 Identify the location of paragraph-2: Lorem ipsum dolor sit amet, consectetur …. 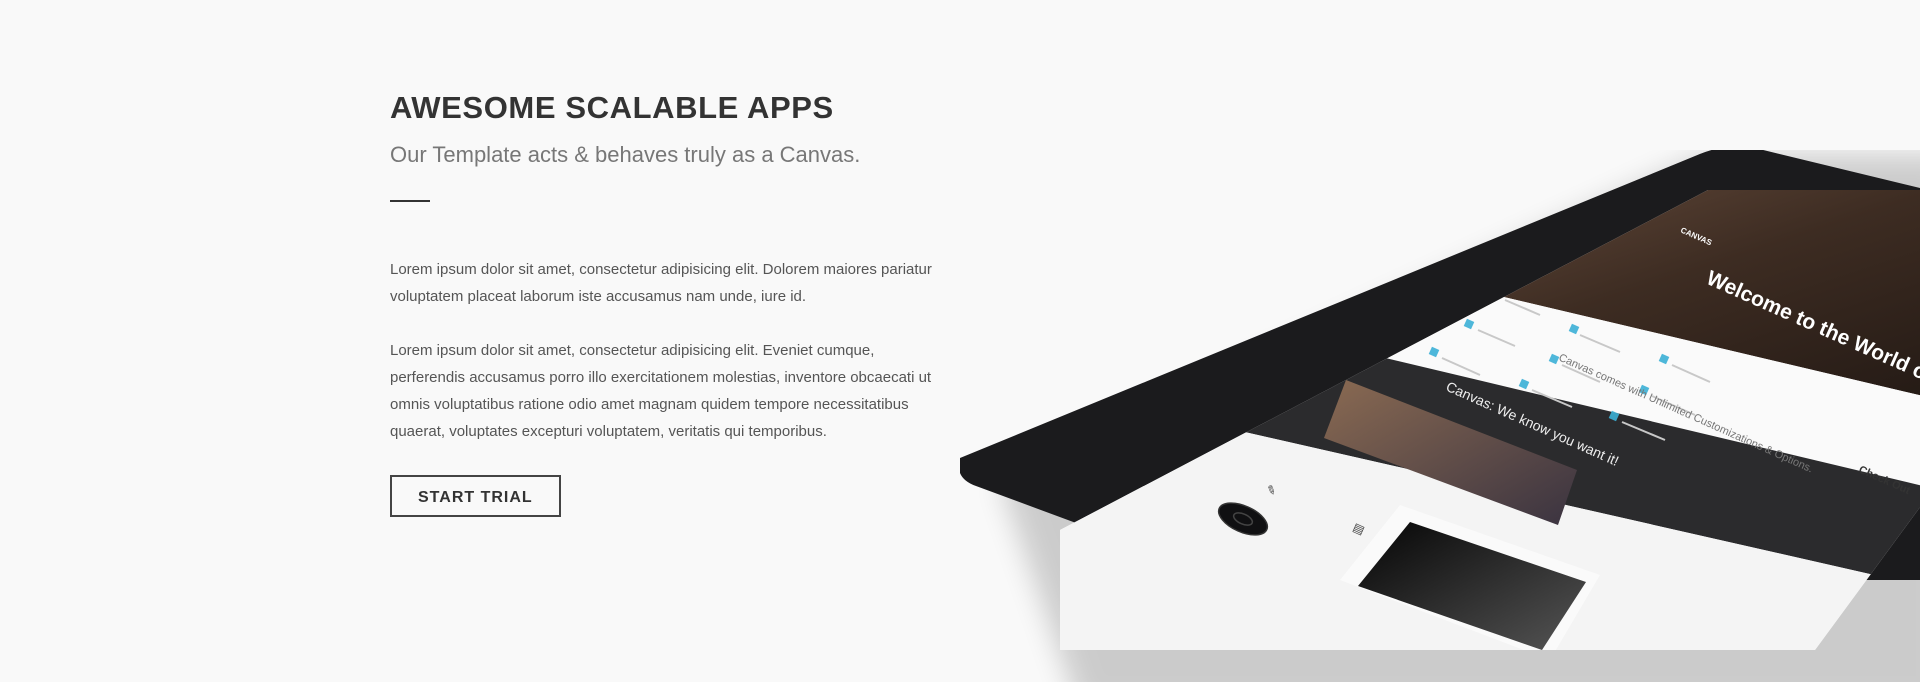
(661, 391).